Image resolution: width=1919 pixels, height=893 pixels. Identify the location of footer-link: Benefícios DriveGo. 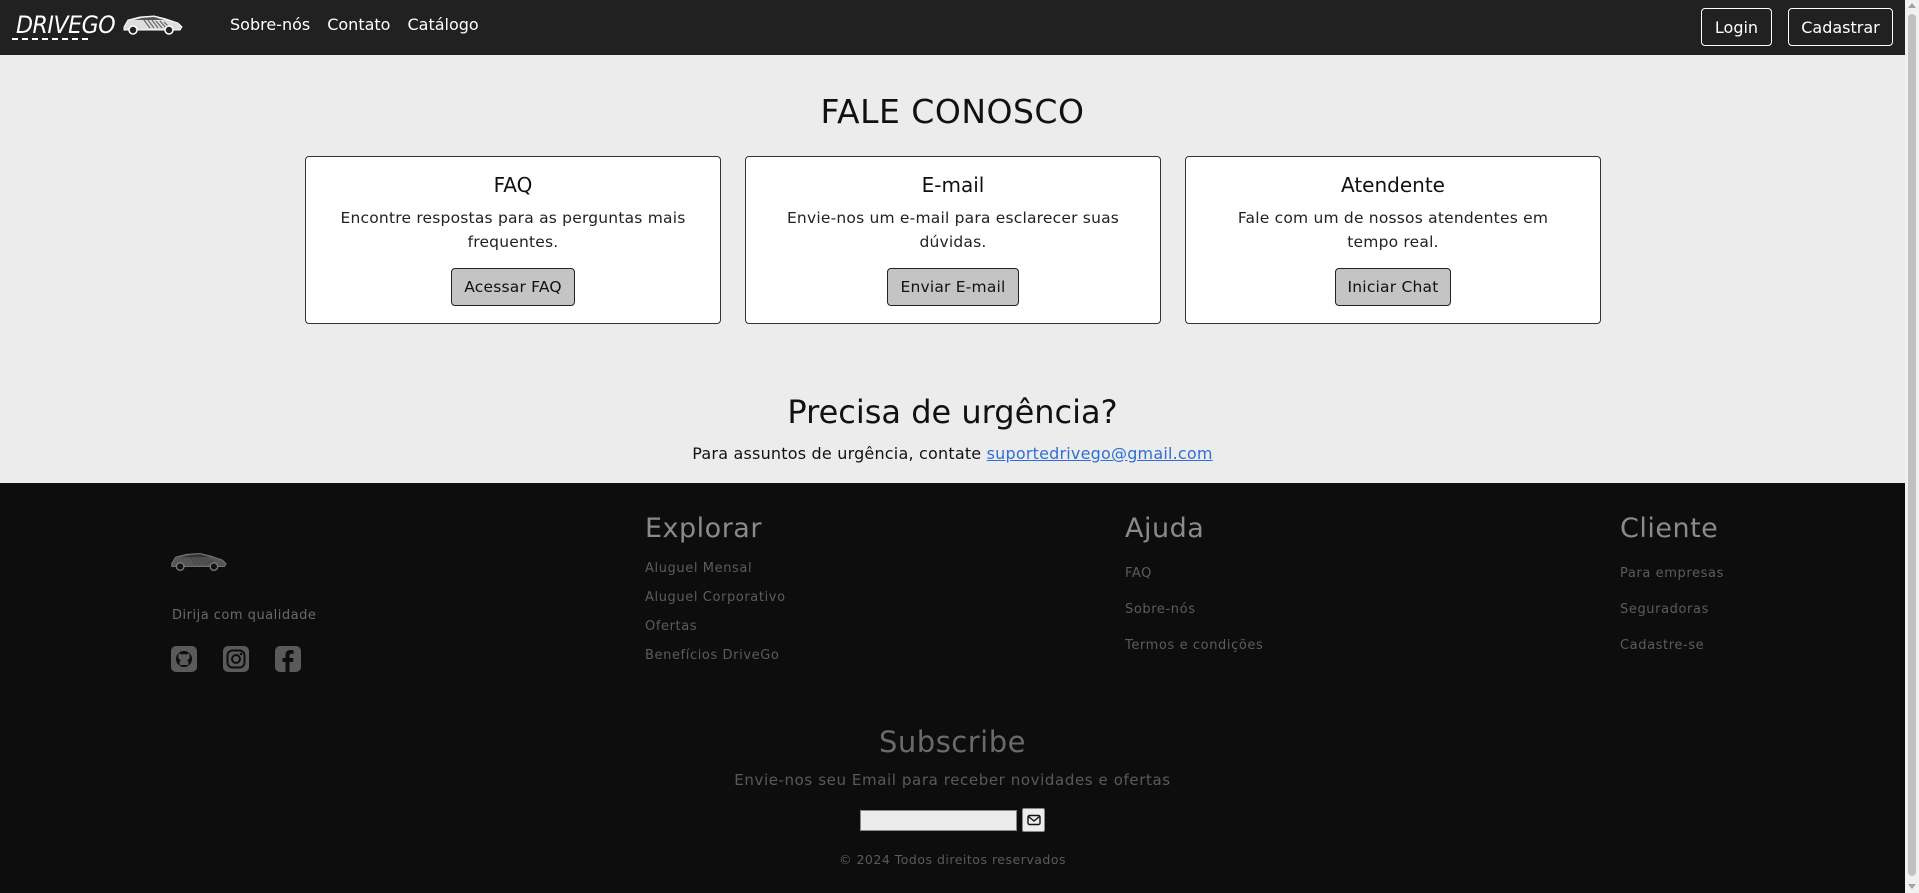
(715, 655).